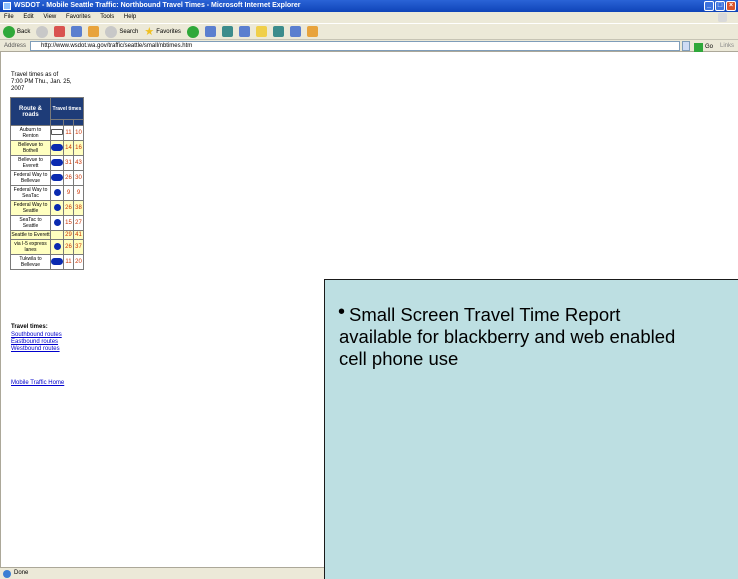 The height and width of the screenshot is (579, 738). I want to click on windows-logo-icon, so click(722, 17).